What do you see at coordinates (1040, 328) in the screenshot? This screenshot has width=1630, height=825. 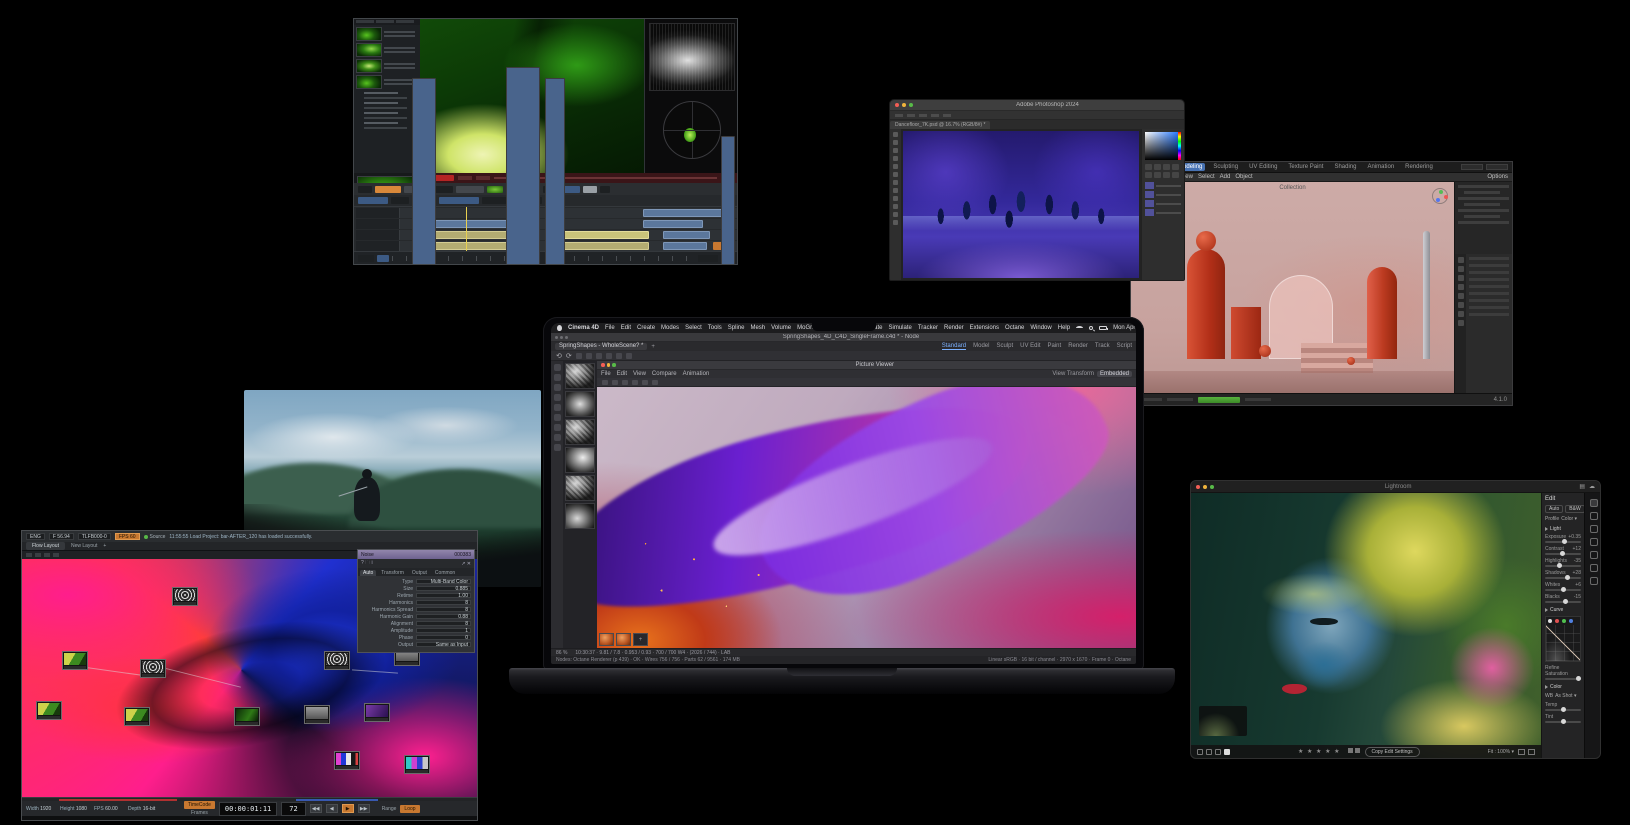 I see `menu-item: Window` at bounding box center [1040, 328].